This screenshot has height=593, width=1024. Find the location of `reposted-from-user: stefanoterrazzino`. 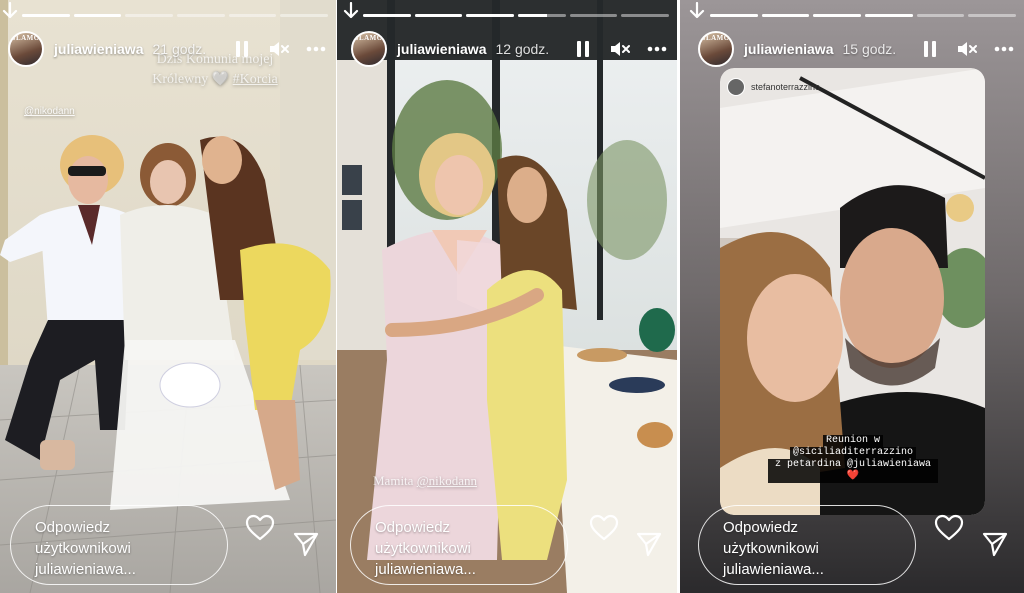

reposted-from-user: stefanoterrazzino is located at coordinates (773, 87).